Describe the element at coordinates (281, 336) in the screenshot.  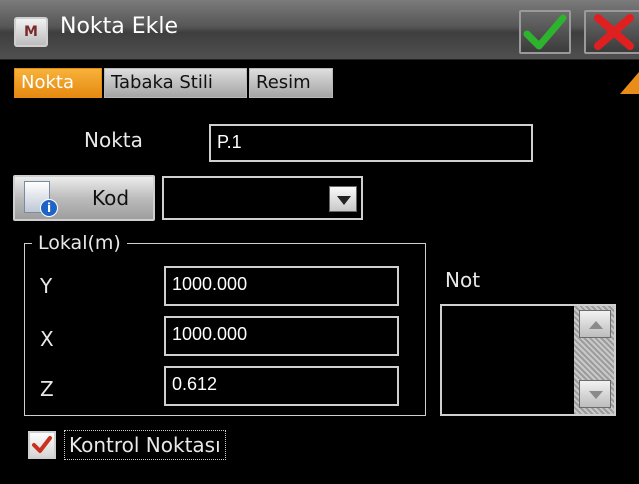
I see `x-field: 1000.000` at that location.